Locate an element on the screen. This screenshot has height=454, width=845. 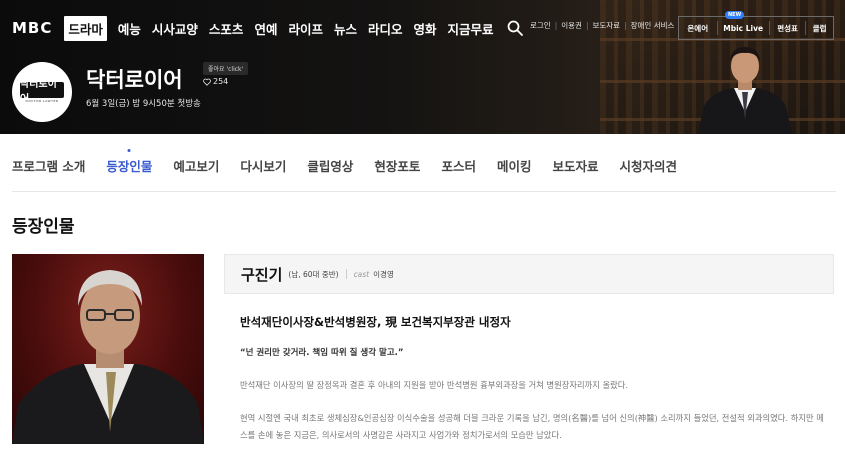
program-logo: 닥터로이어 DOCTOR LAWYER is located at coordinates (42, 92).